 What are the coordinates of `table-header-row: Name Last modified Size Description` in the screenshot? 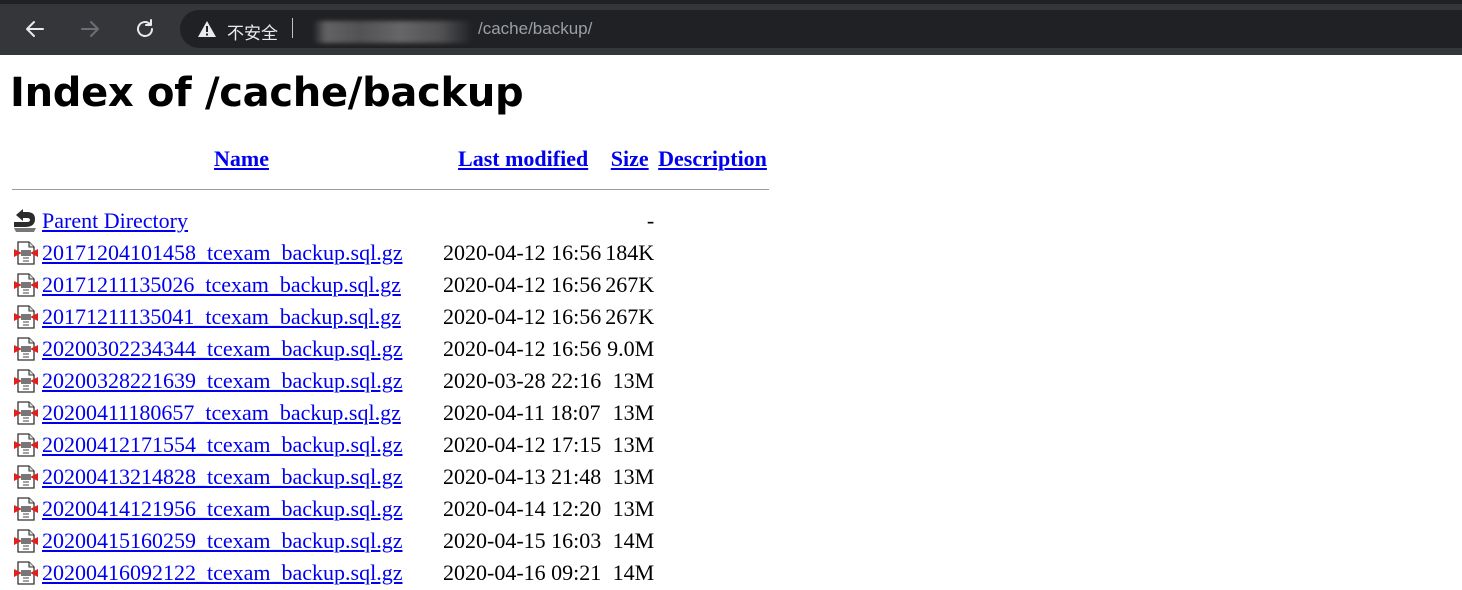 It's located at (390, 159).